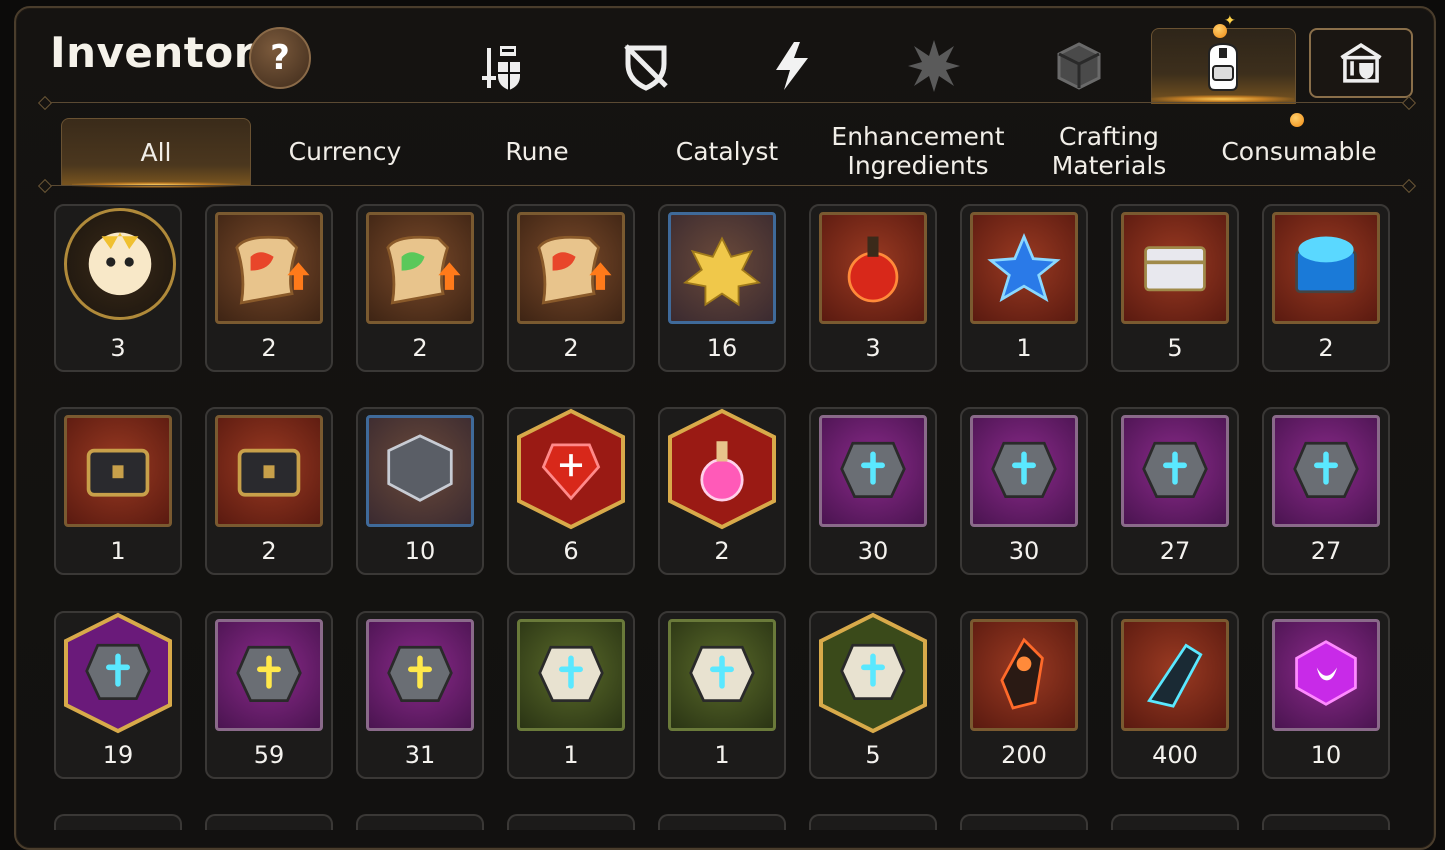 The width and height of the screenshot is (1445, 850). I want to click on tab-currency: Currency, so click(345, 151).